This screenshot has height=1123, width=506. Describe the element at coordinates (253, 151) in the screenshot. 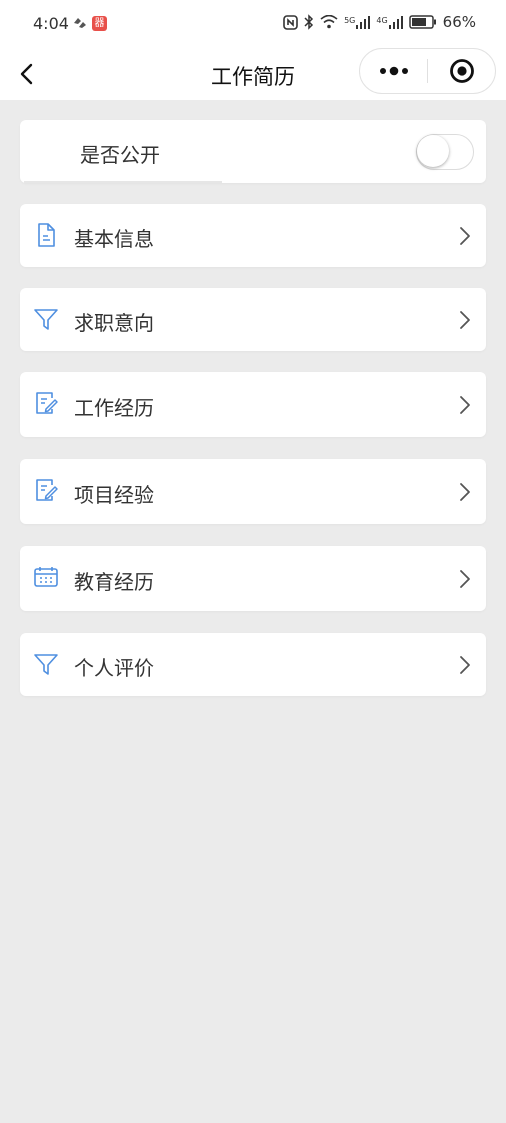

I see `visibility-card: 是否公开` at that location.